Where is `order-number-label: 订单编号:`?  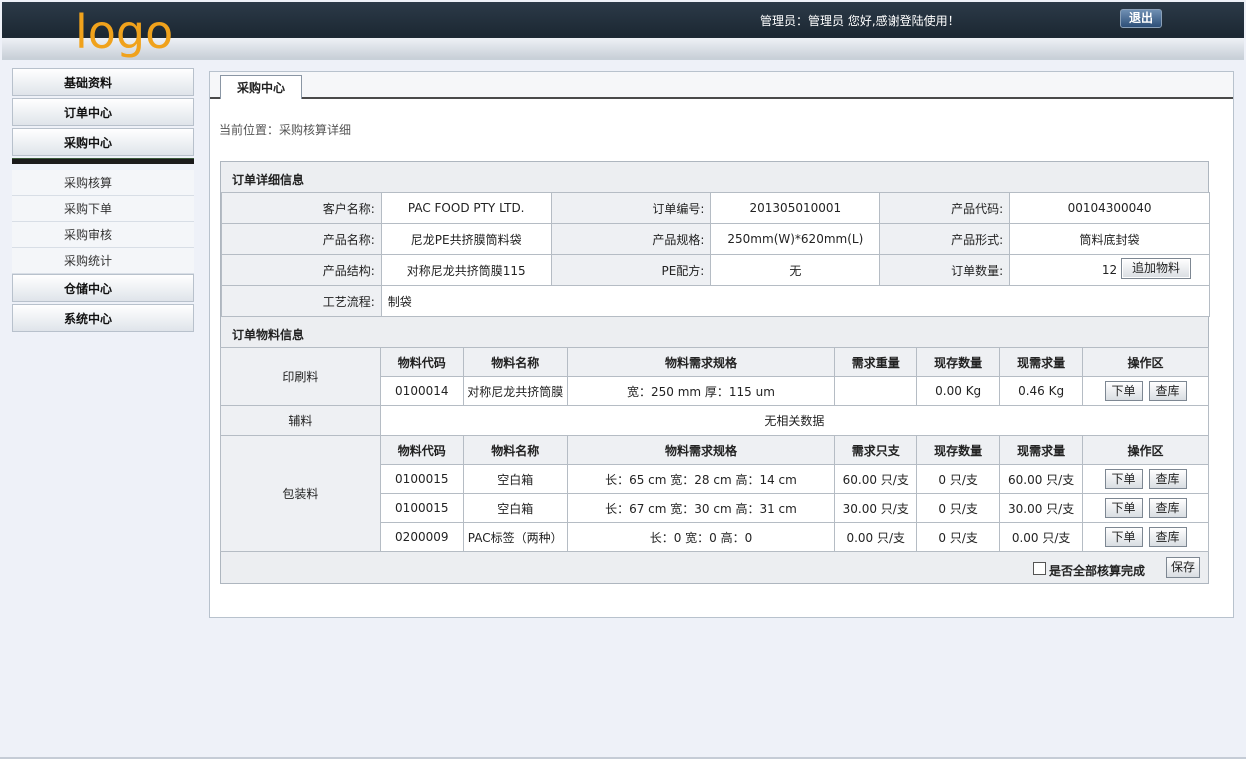
order-number-label: 订单编号: is located at coordinates (631, 208).